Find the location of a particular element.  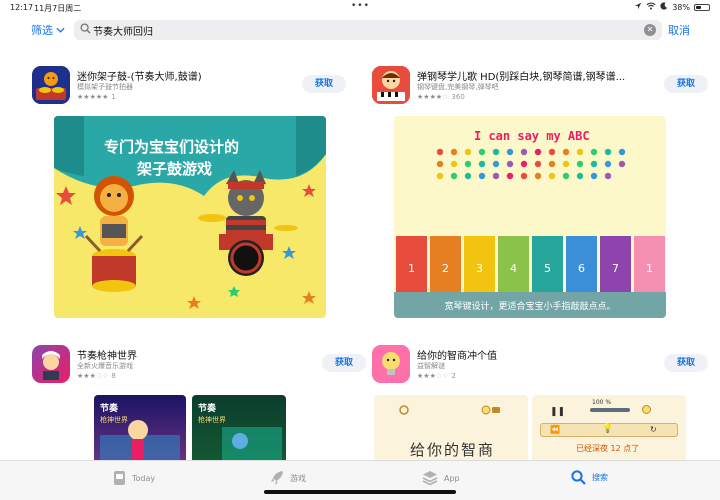

rating: ★★★☆☆ 2 is located at coordinates (436, 376).